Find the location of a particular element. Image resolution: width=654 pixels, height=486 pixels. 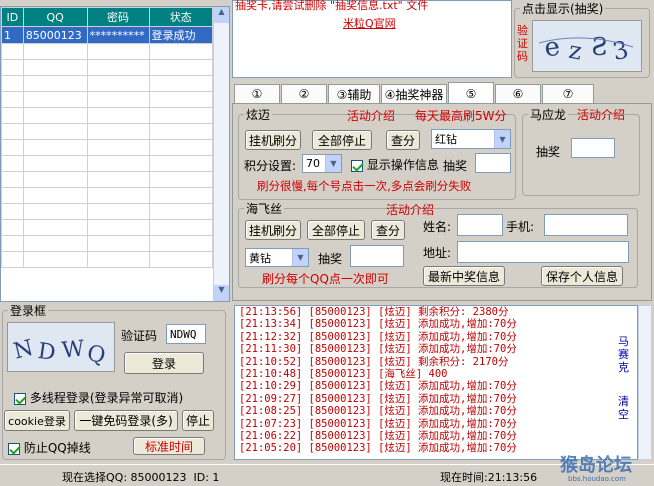

name-input is located at coordinates (480, 225).